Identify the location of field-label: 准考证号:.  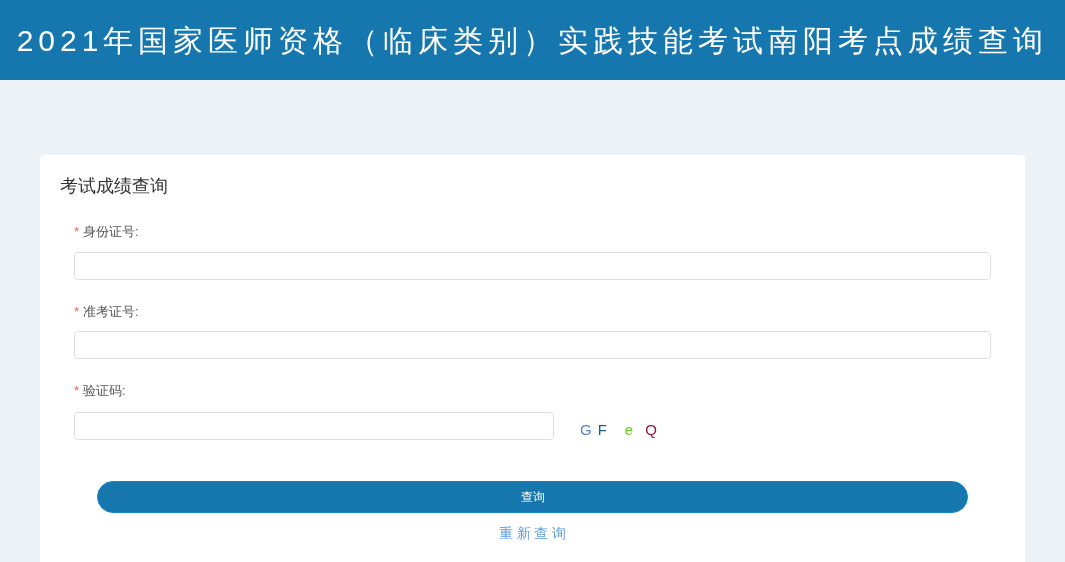
(111, 311).